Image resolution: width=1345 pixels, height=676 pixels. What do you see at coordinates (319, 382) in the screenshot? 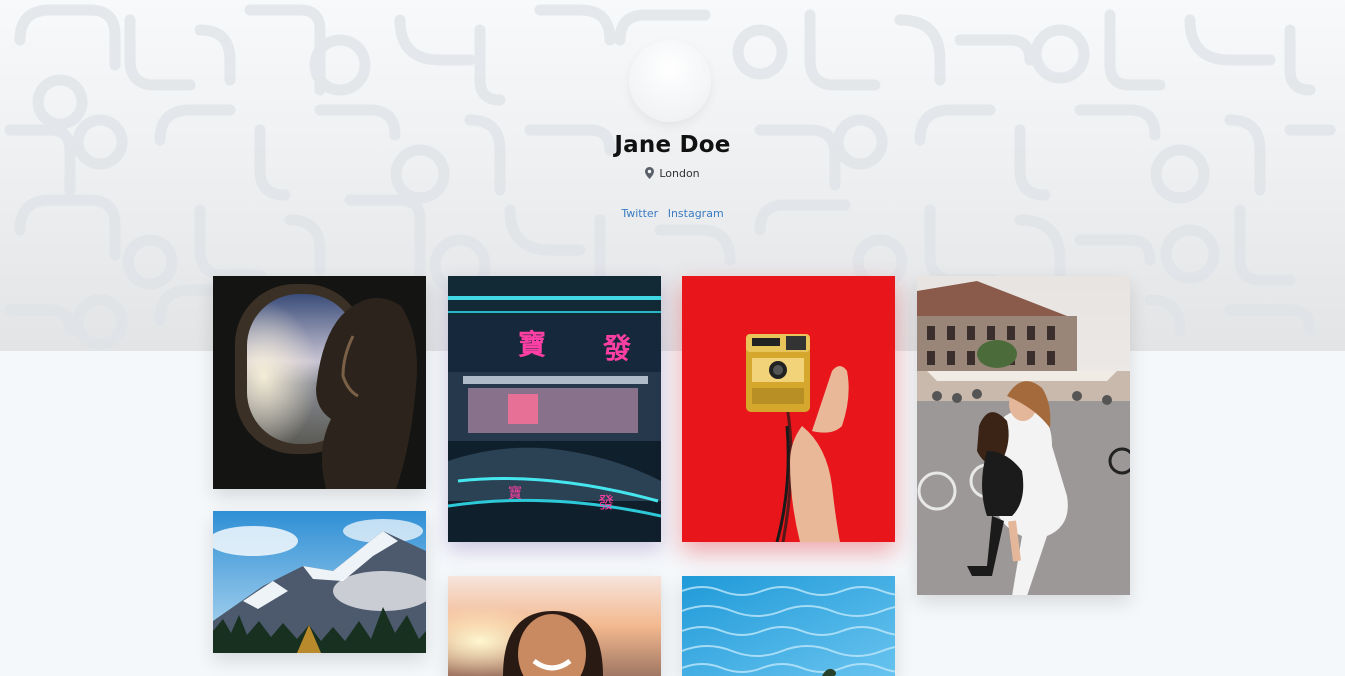
I see `photo-airplane-window` at bounding box center [319, 382].